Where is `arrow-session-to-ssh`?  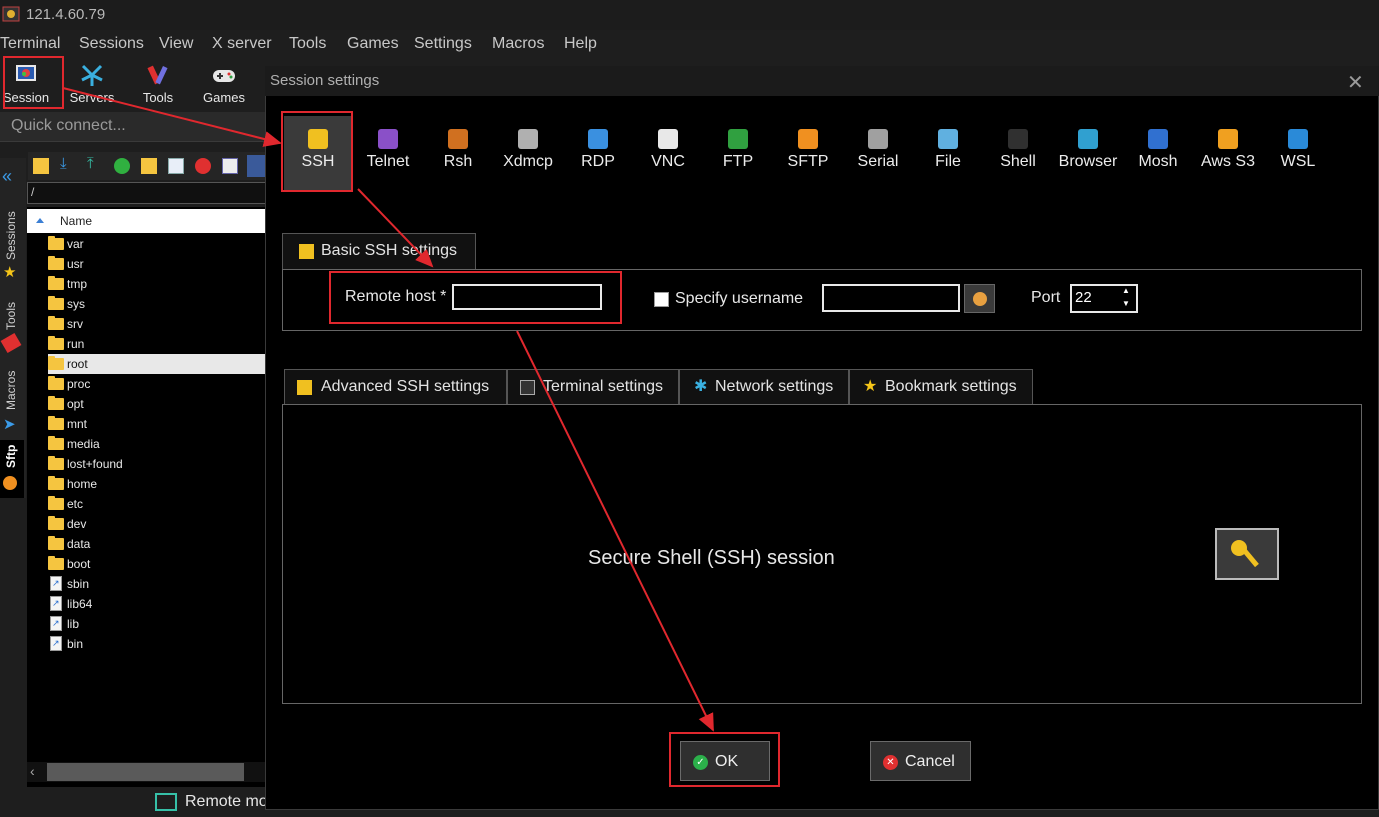
arrow-session-to-ssh is located at coordinates (172, 117).